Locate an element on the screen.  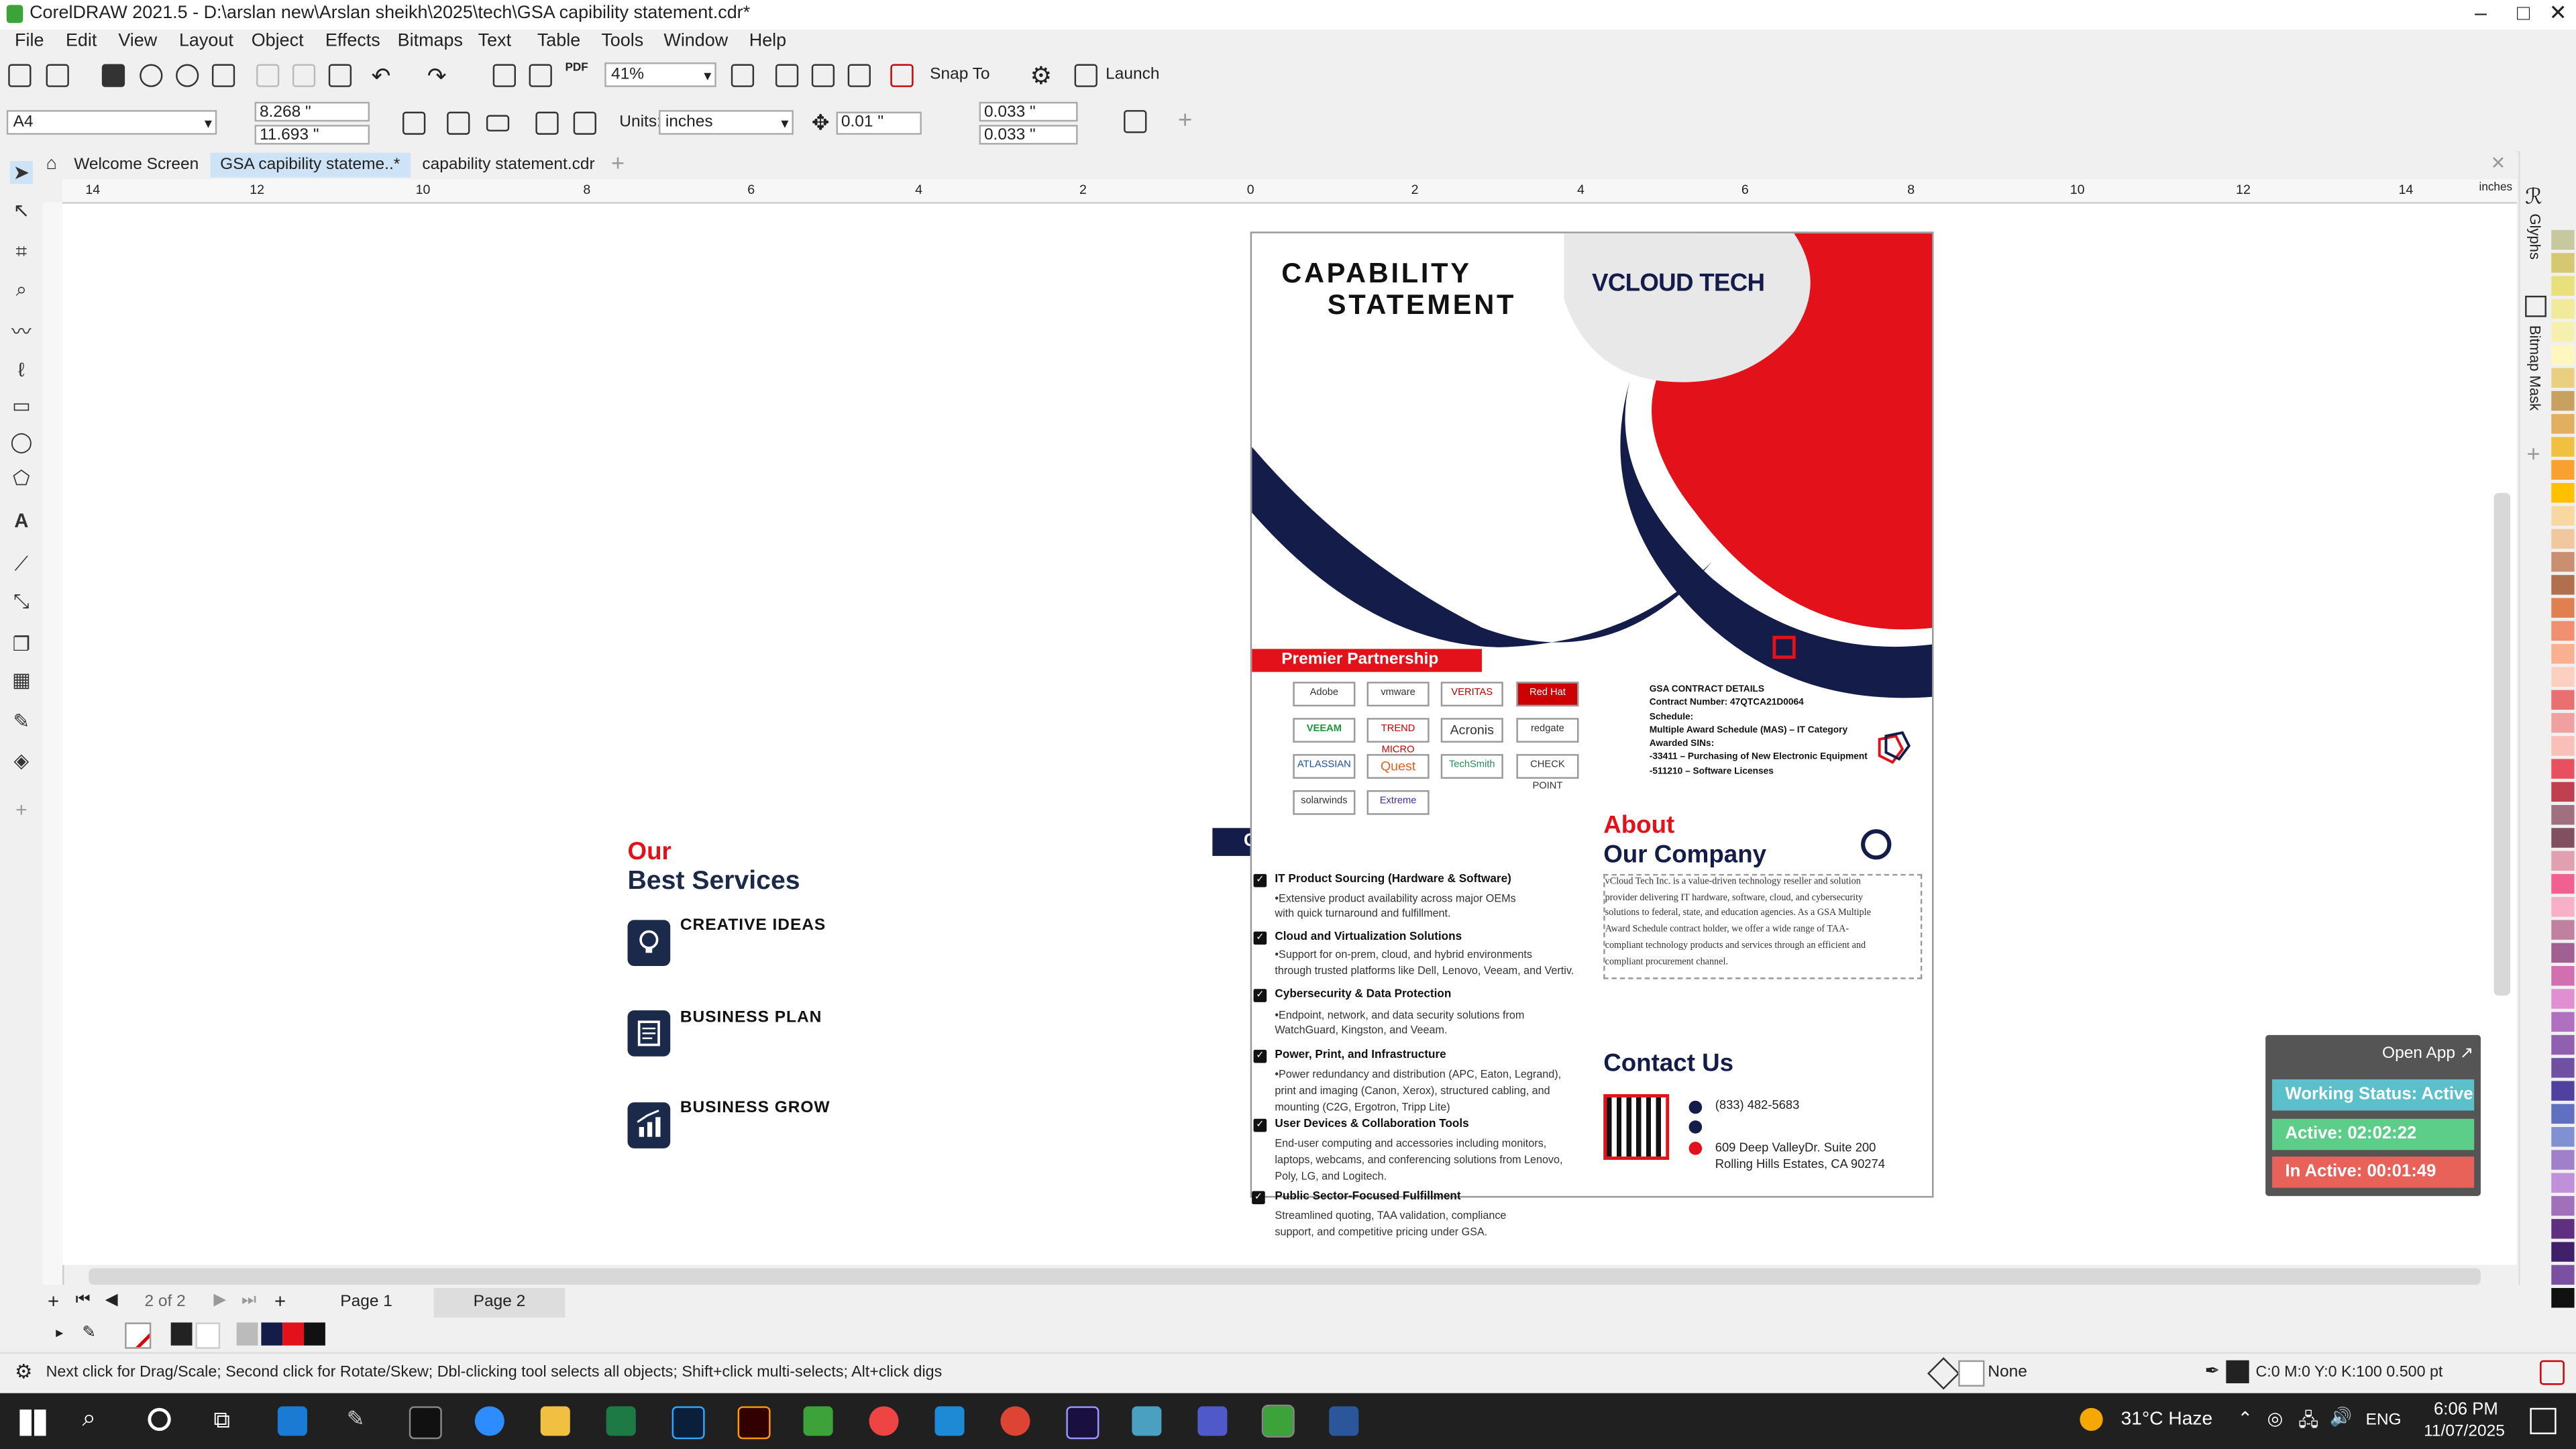
crop-tool-icon: ⌗ is located at coordinates (21, 251).